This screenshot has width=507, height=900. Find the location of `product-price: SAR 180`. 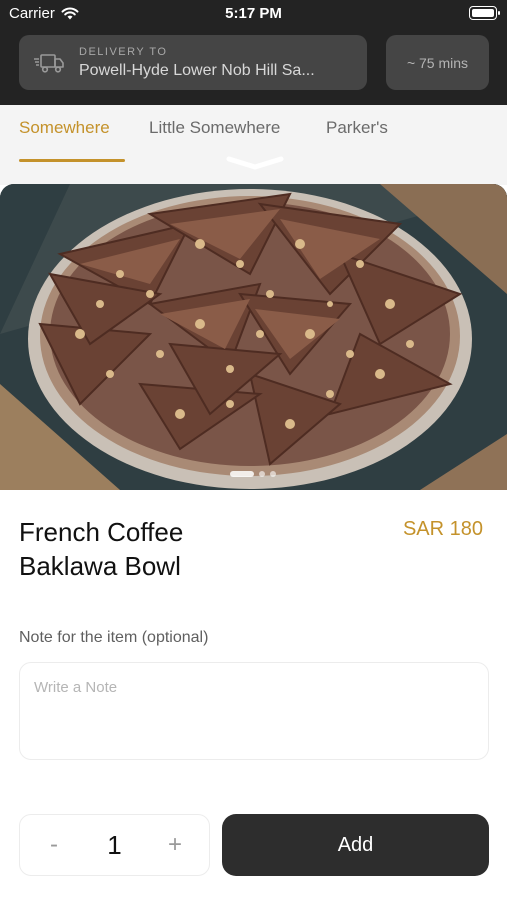

product-price: SAR 180 is located at coordinates (442, 529).